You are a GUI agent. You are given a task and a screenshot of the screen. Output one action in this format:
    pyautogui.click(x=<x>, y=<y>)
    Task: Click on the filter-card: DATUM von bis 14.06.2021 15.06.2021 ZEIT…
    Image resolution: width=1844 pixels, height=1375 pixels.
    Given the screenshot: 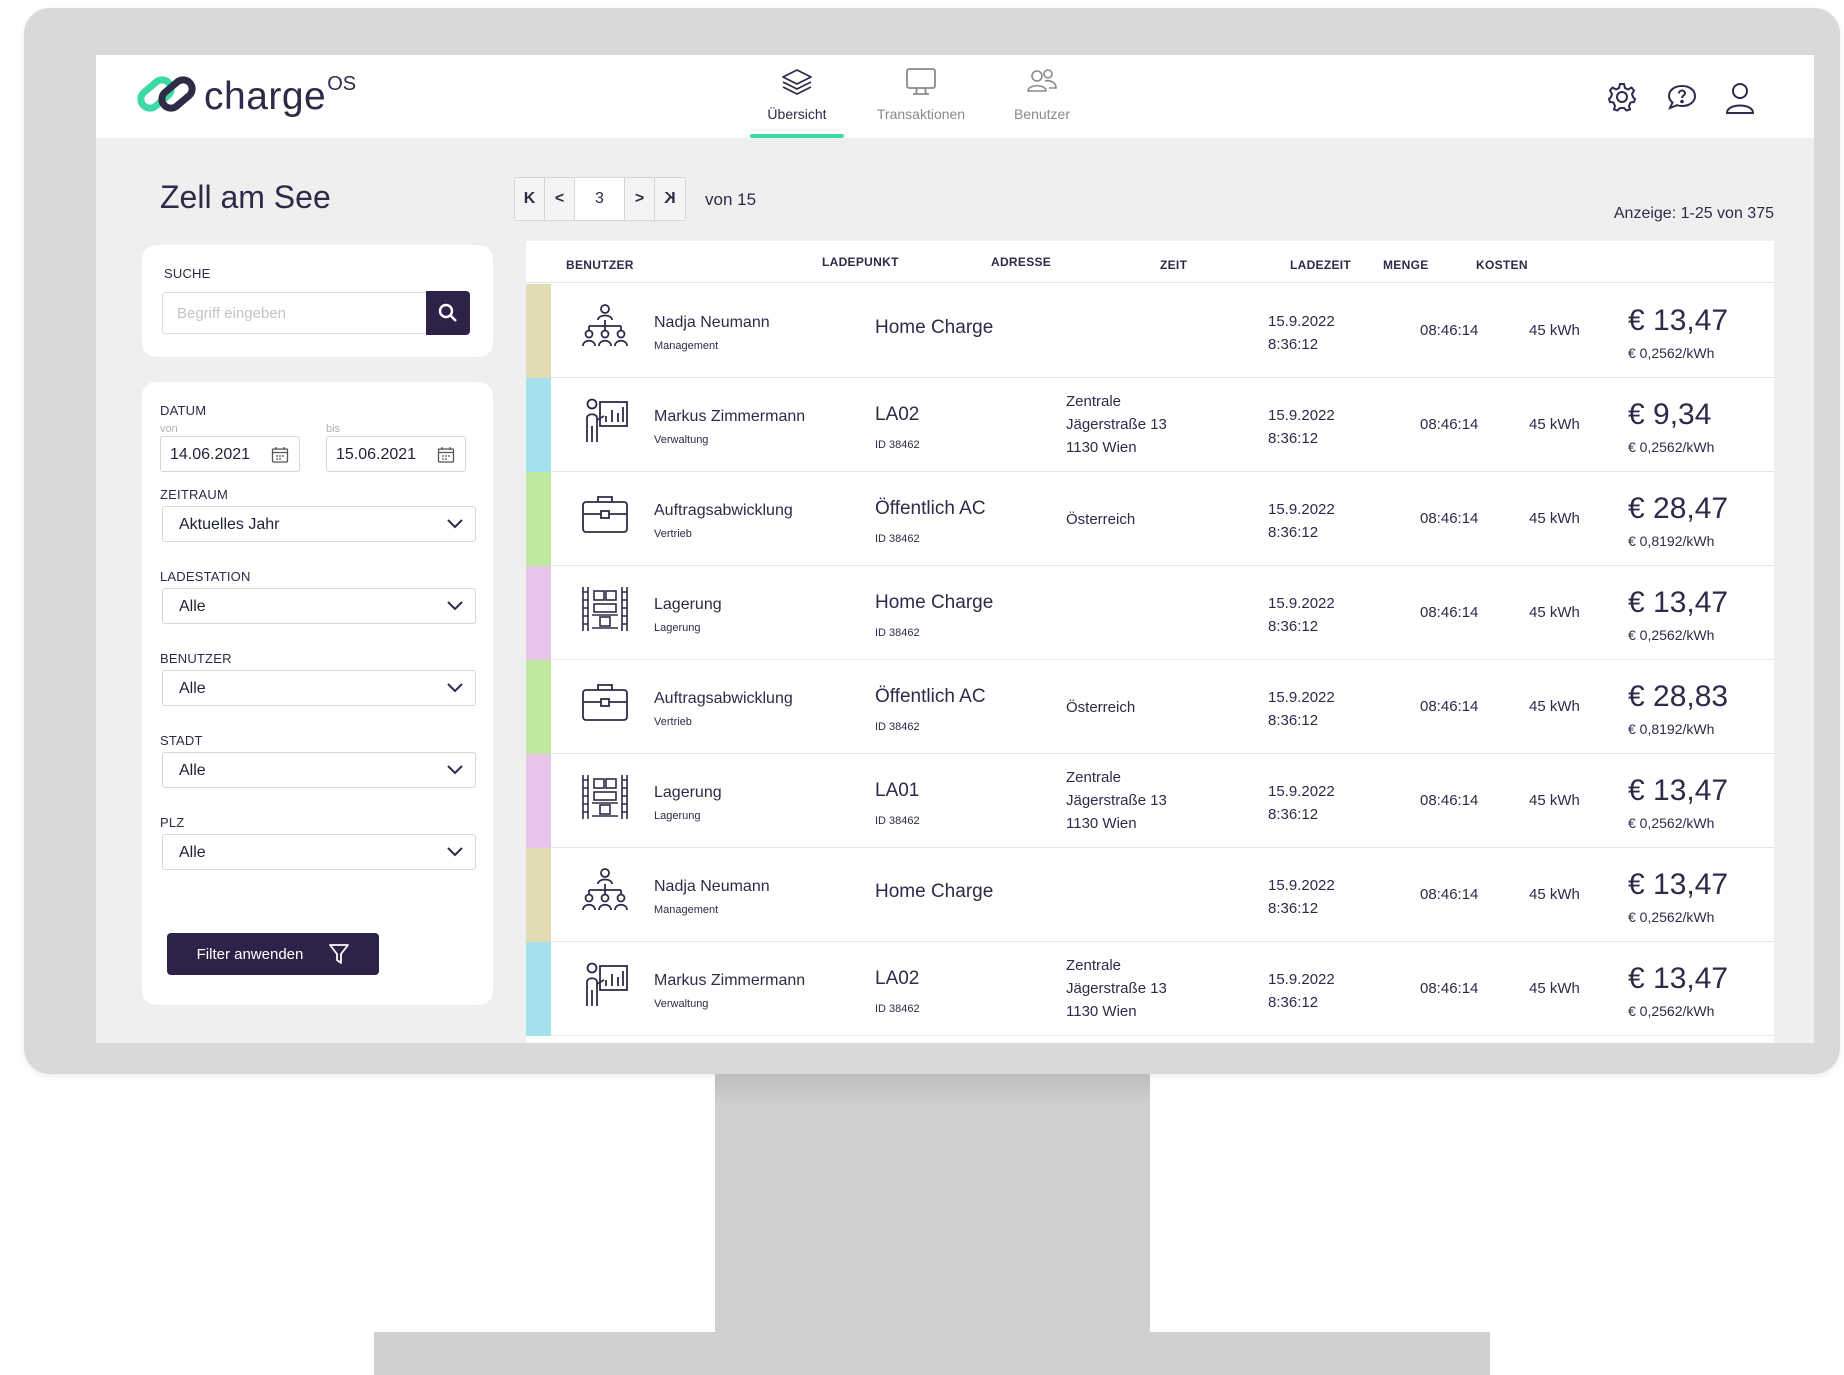 What is the action you would take?
    pyautogui.click(x=317, y=693)
    